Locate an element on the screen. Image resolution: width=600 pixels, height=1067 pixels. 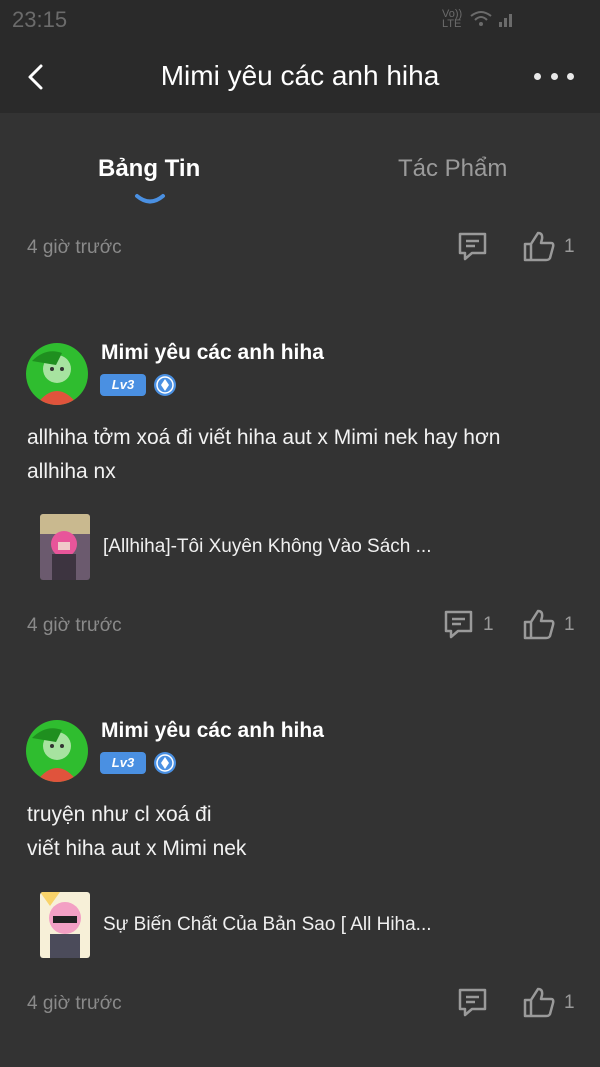
post-text-line: truyện như cl xoá đi is located at coordinates (119, 814).